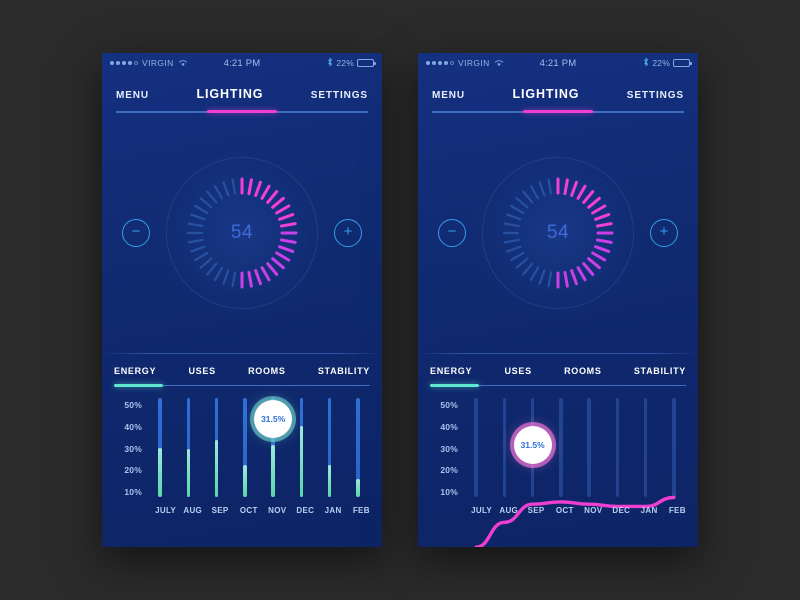 The image size is (800, 600). What do you see at coordinates (661, 63) in the screenshot?
I see `battery-percent-label-2: 22%` at bounding box center [661, 63].